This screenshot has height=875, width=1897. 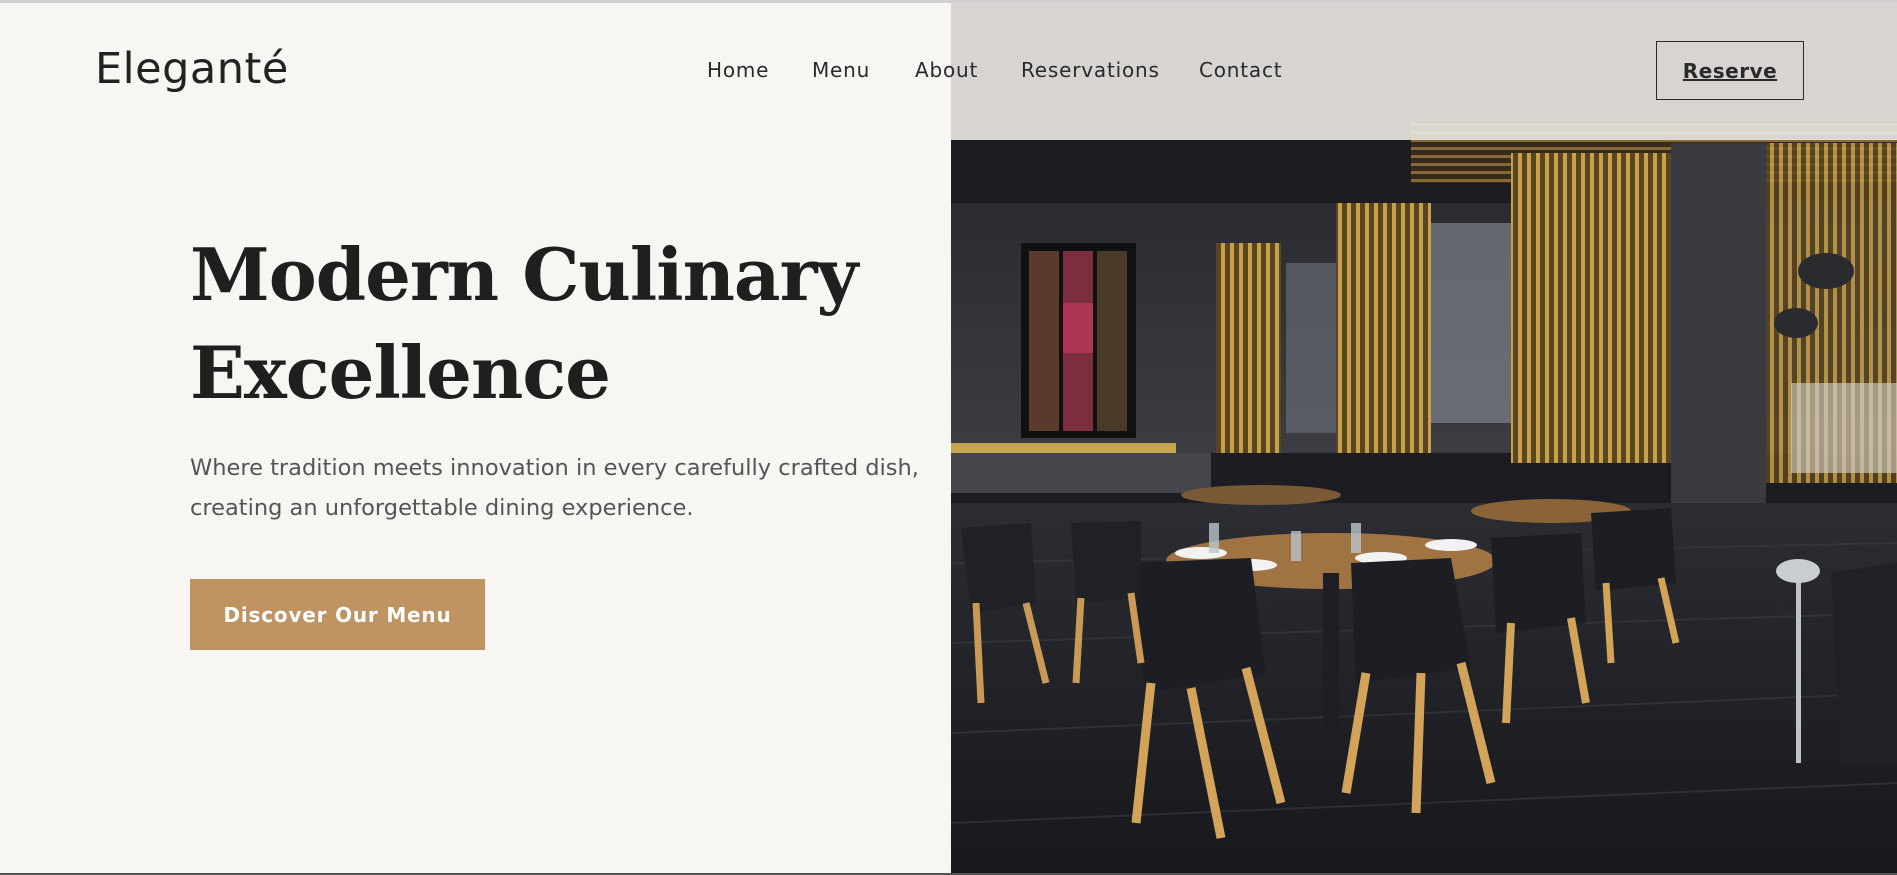 What do you see at coordinates (1090, 70) in the screenshot?
I see `nav-item-reservations: Reservations` at bounding box center [1090, 70].